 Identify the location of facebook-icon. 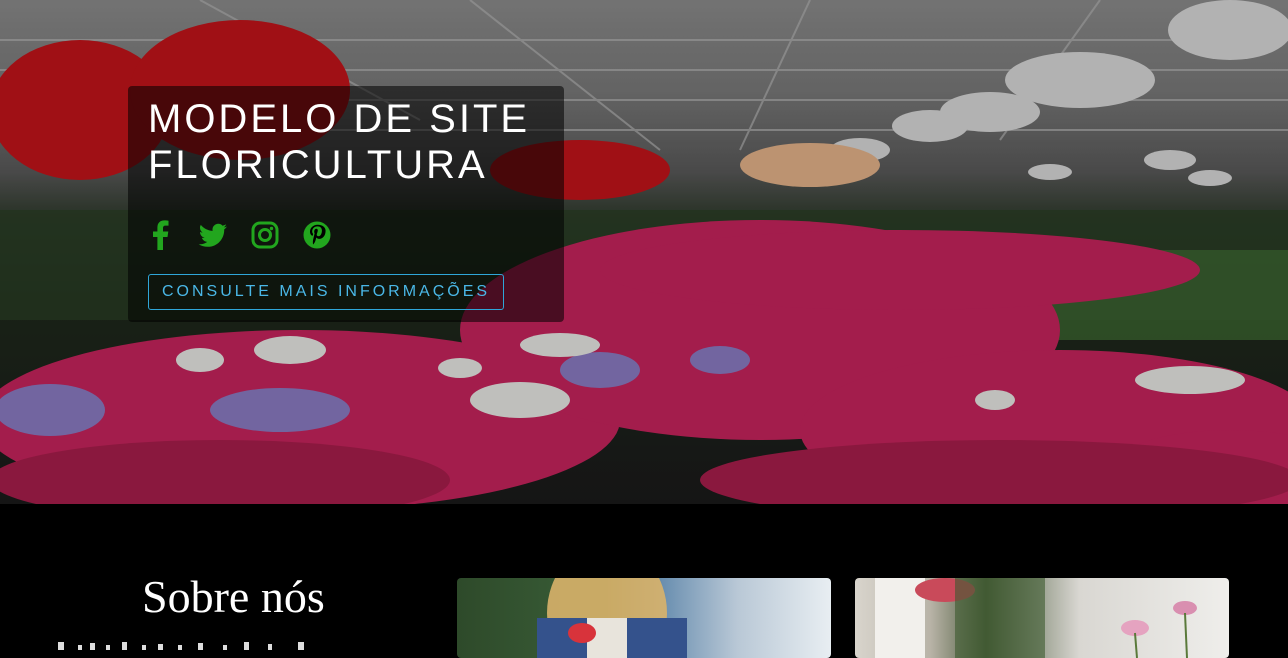
(161, 235).